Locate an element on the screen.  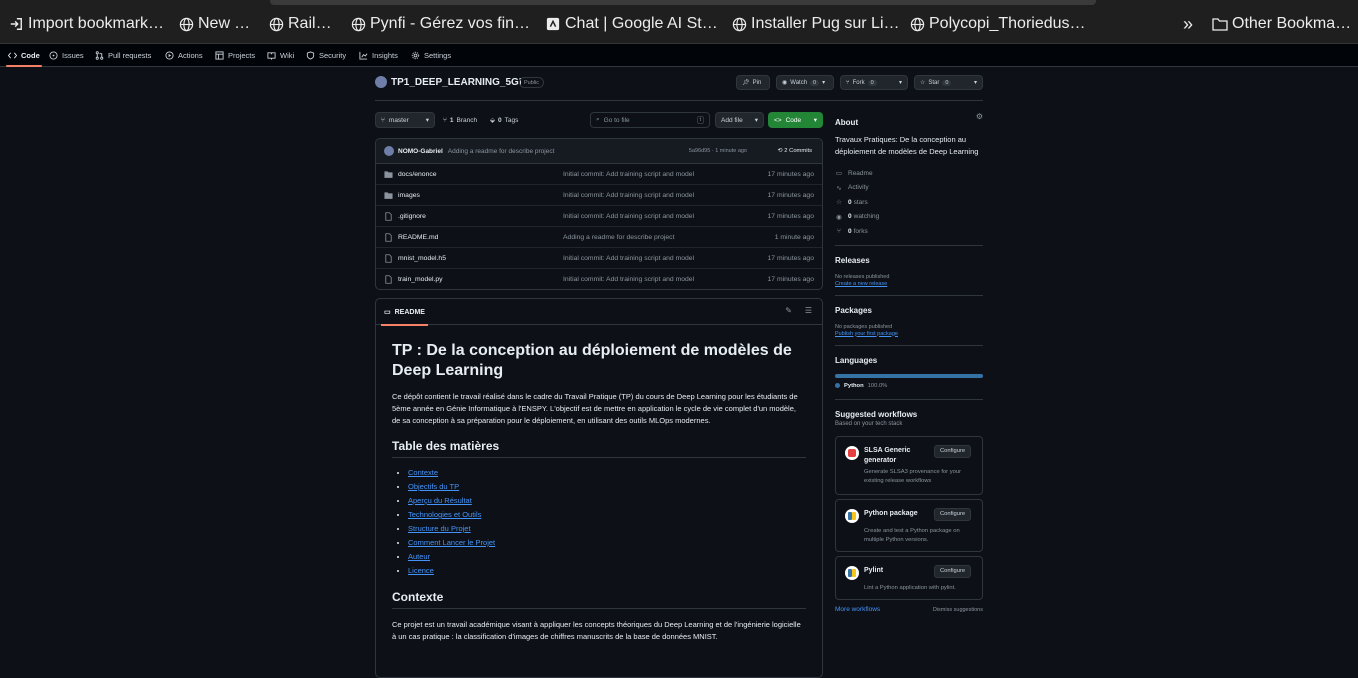
python-icon is located at coordinates (852, 515).